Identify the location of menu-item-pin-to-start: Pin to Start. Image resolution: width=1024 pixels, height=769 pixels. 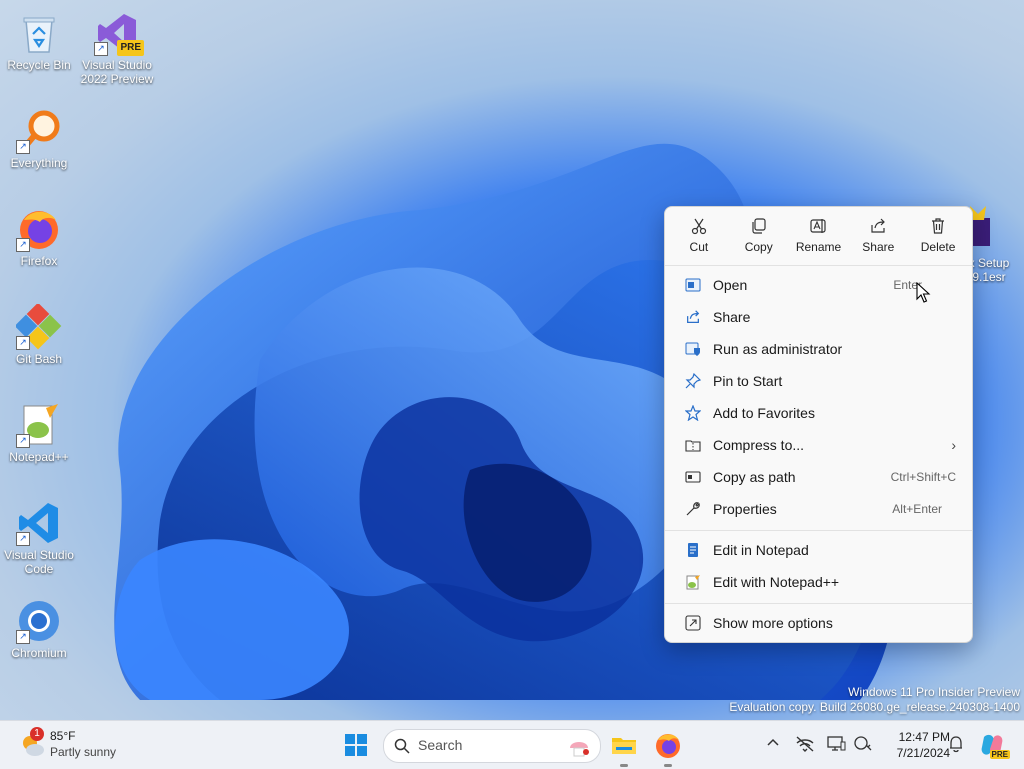
(818, 381).